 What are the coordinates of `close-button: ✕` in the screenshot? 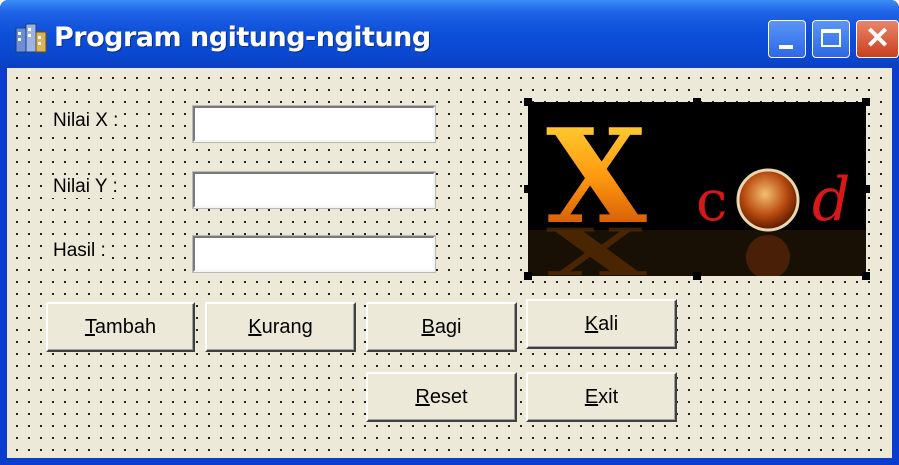 It's located at (877, 39).